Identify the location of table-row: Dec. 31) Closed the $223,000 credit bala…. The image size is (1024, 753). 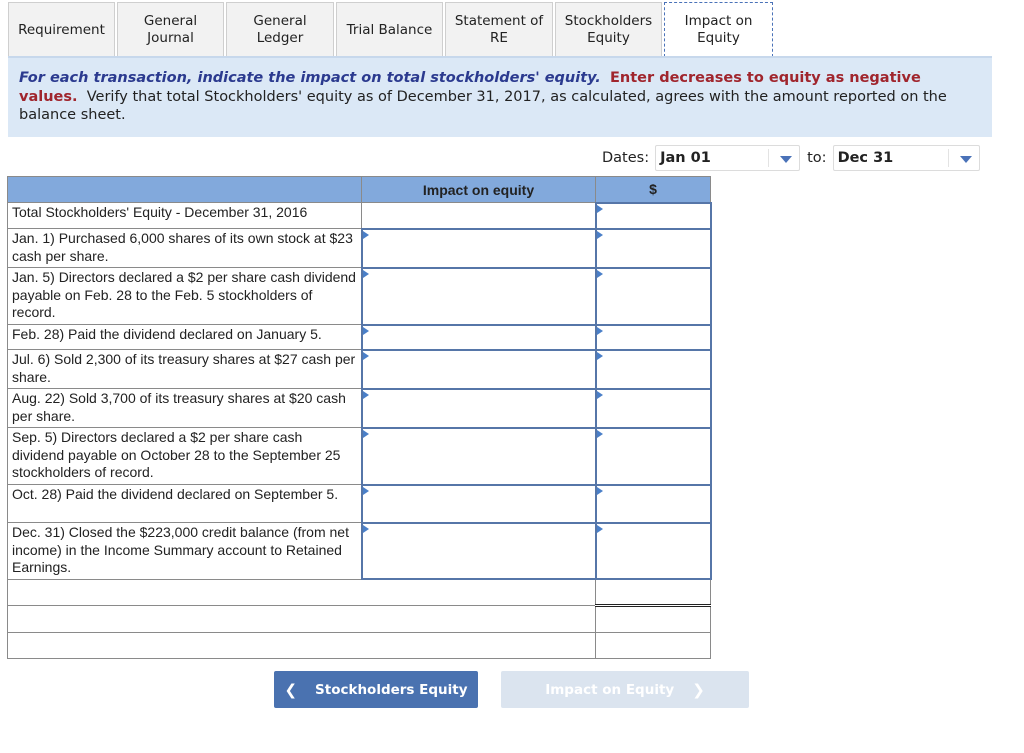
(359, 550).